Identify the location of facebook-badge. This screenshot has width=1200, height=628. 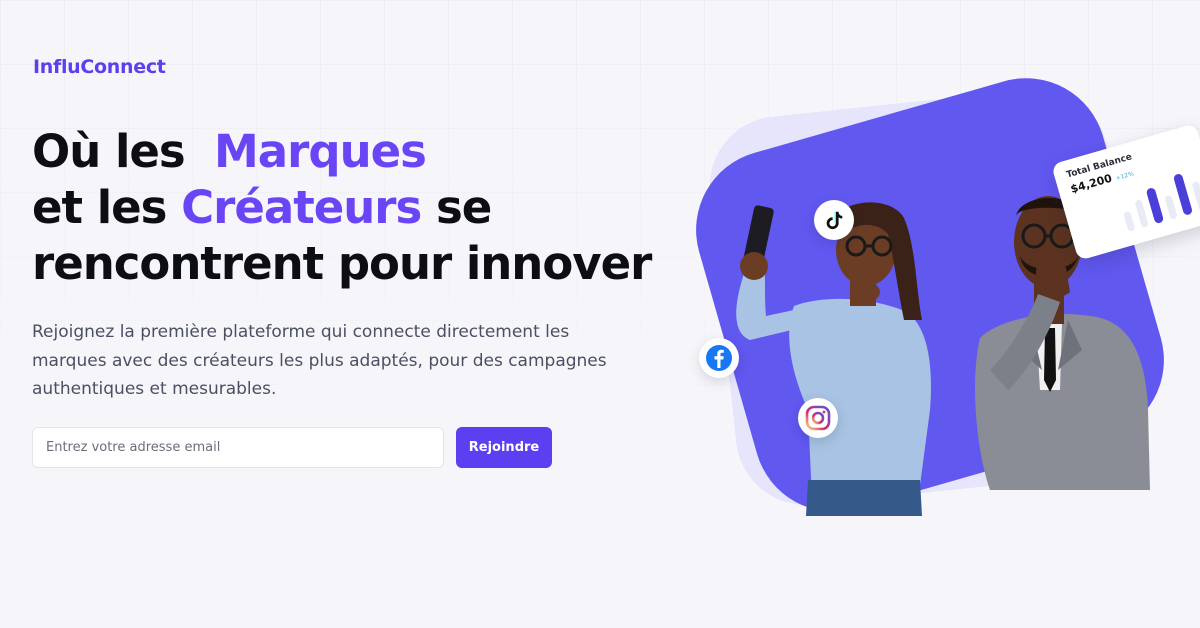
(719, 358).